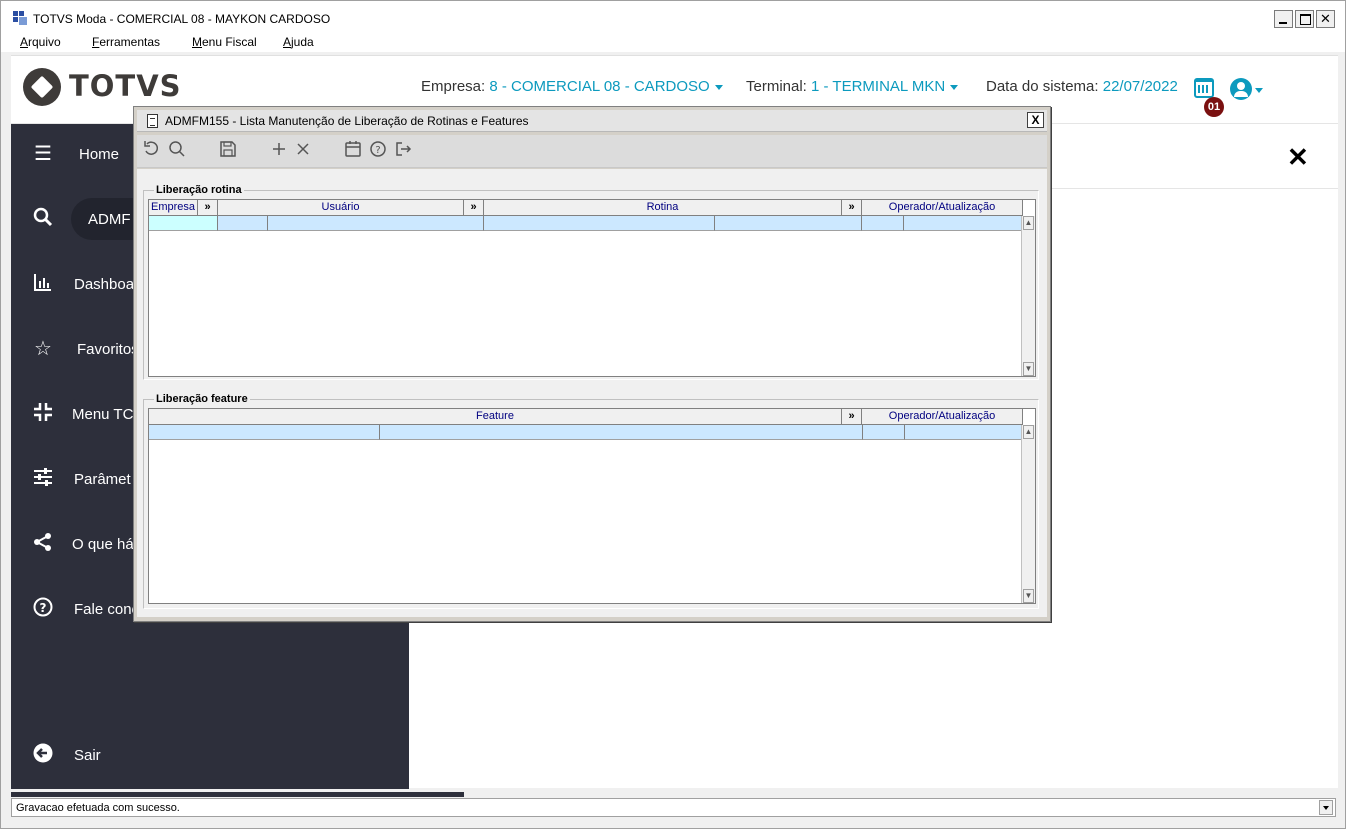 Image resolution: width=1346 pixels, height=829 pixels. I want to click on column-header-empresa: Empresa, so click(173, 208).